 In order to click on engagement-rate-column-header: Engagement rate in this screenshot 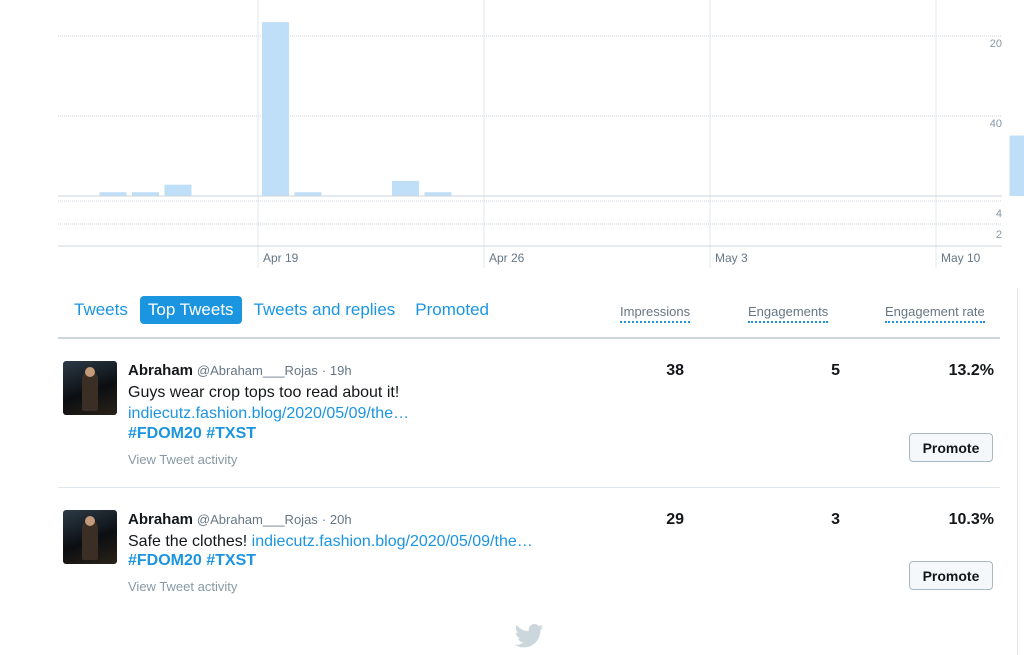, I will do `click(935, 313)`.